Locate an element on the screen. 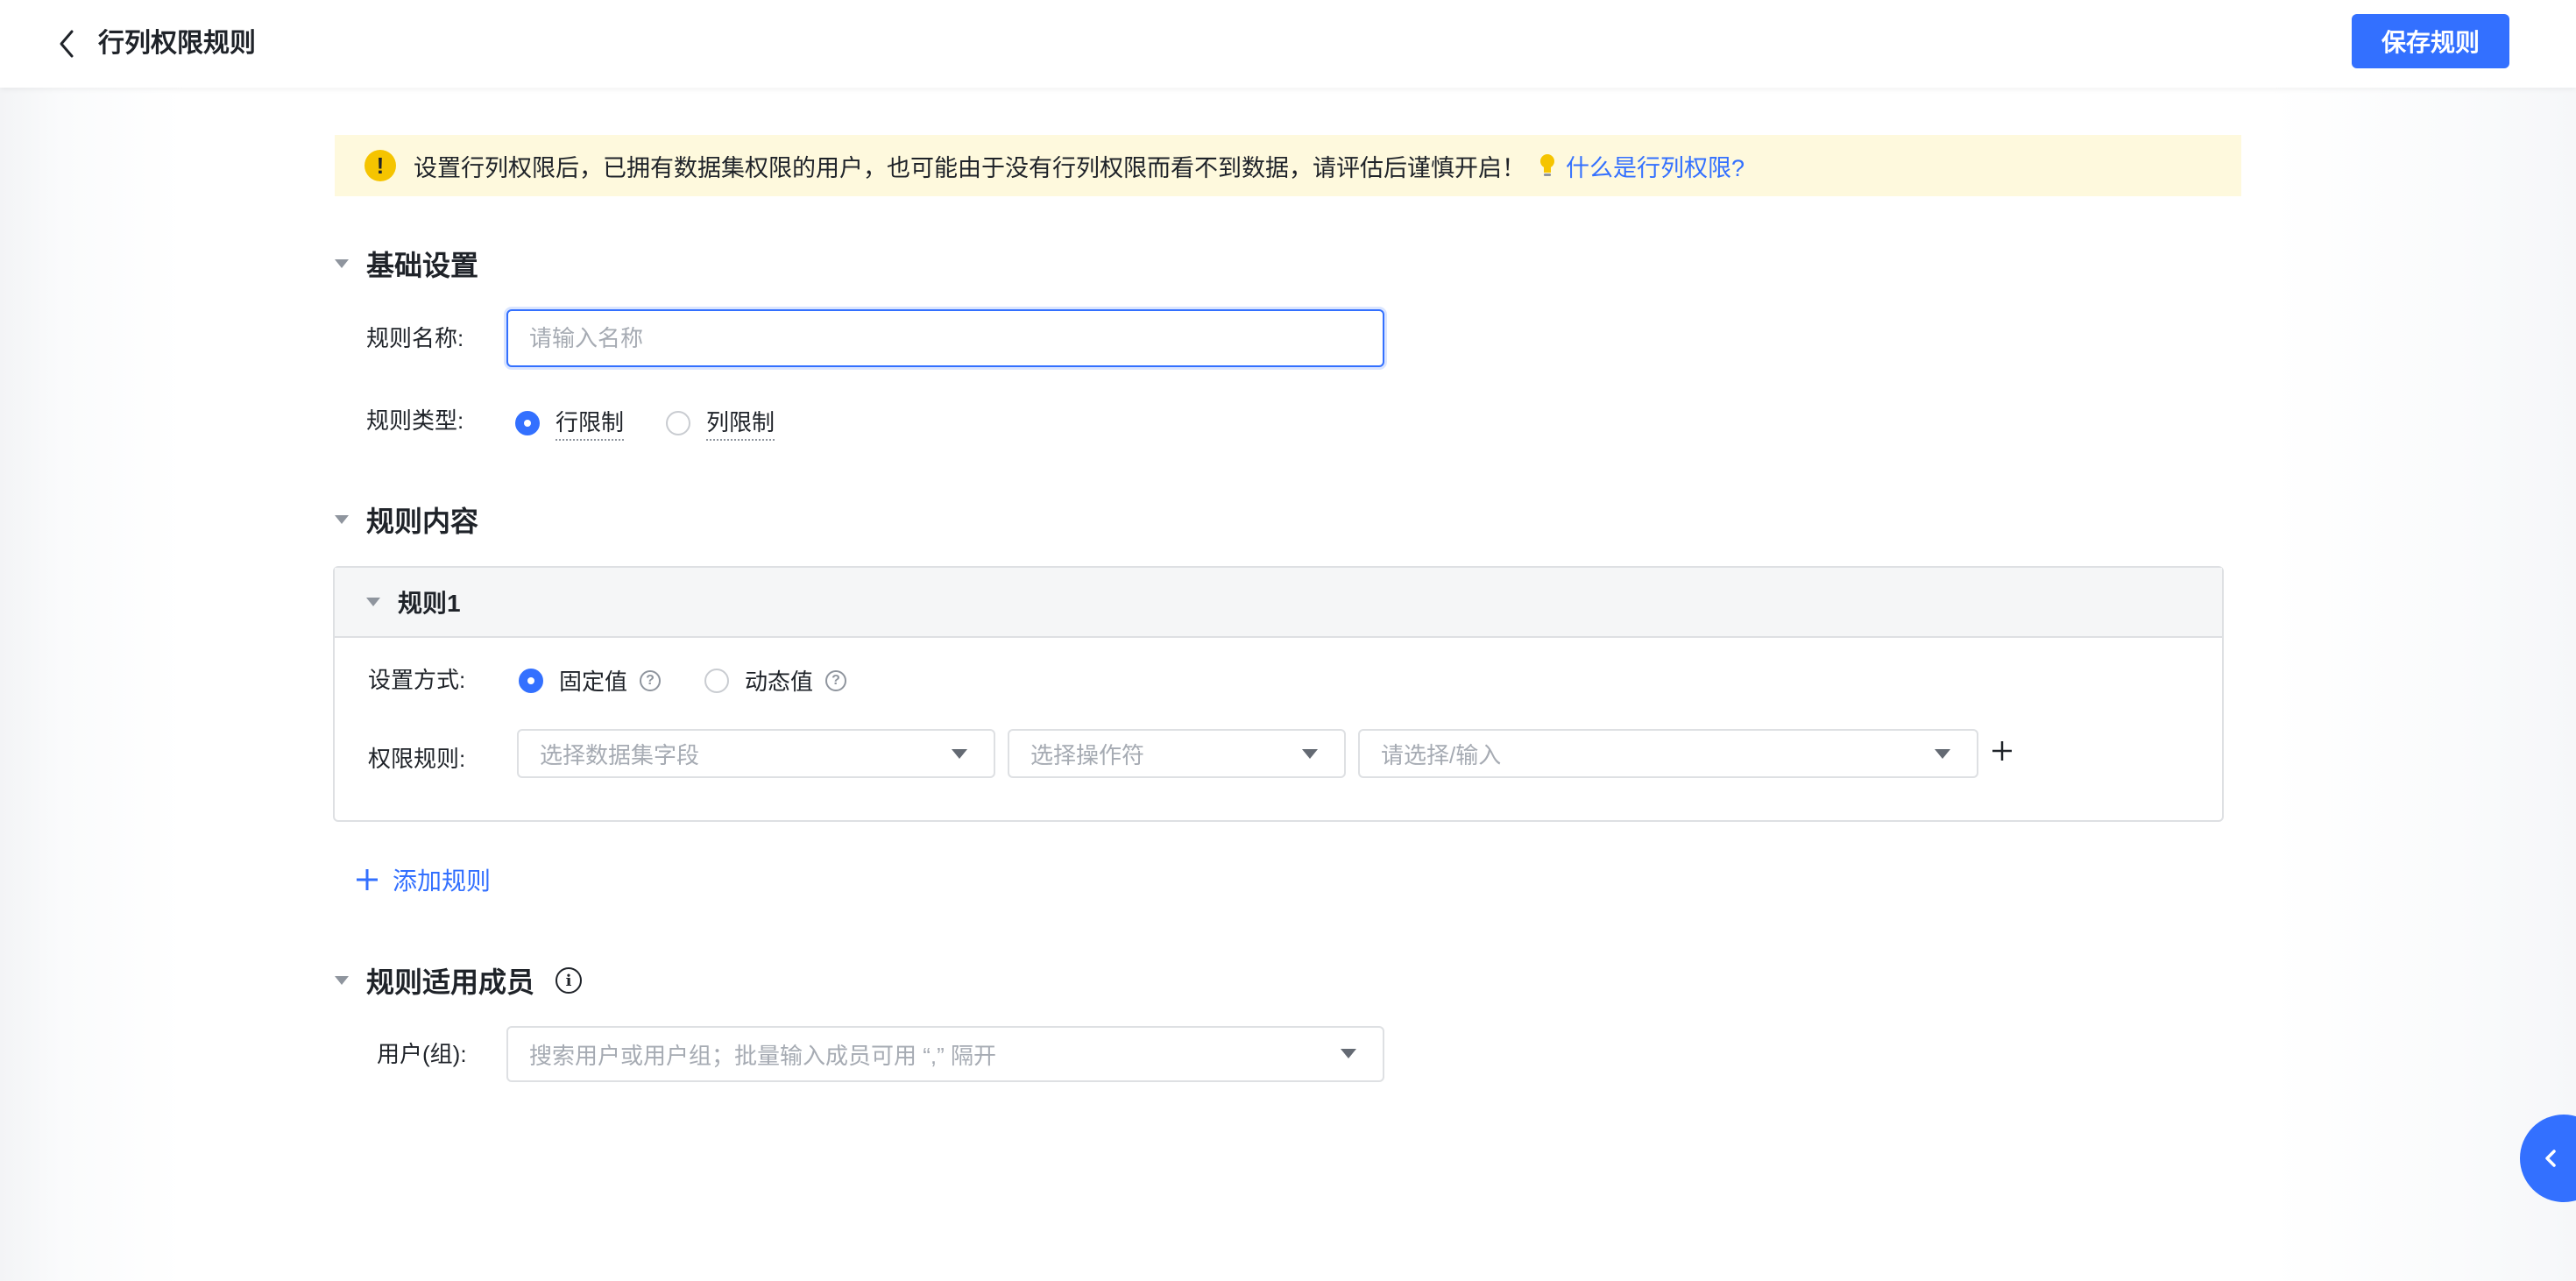 This screenshot has height=1281, width=2576. back-button is located at coordinates (67, 43).